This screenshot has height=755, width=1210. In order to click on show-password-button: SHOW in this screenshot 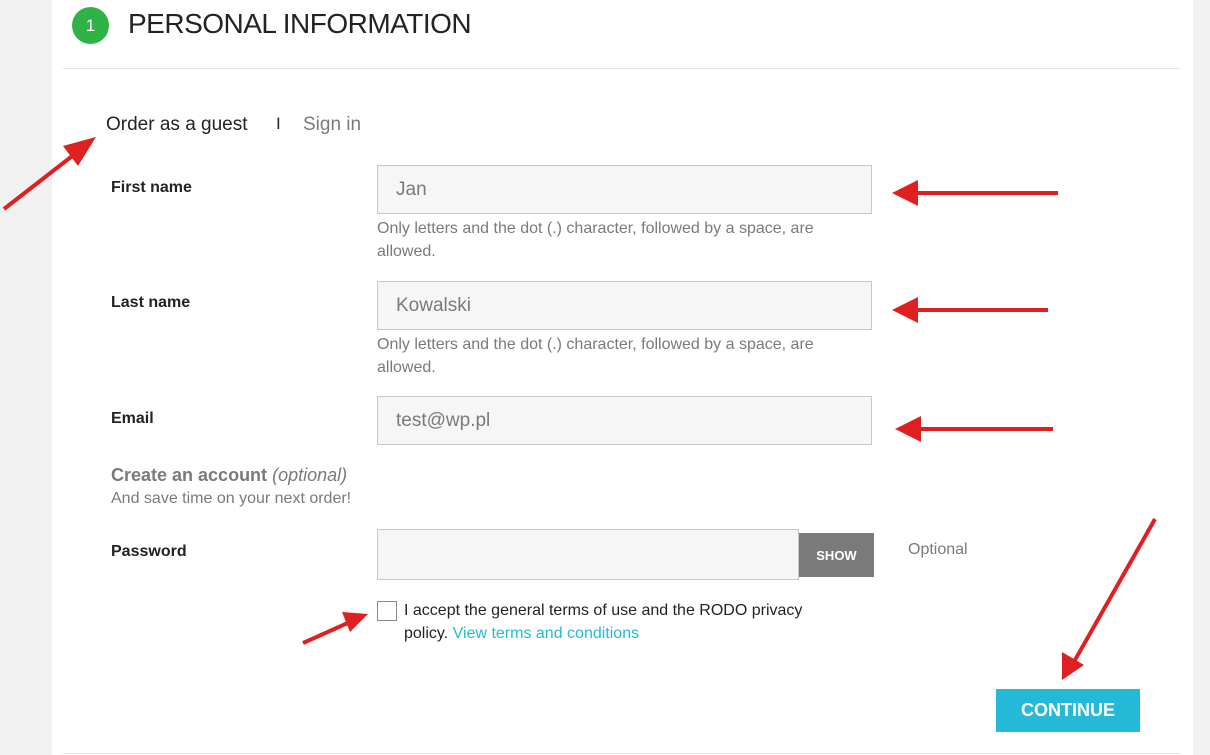, I will do `click(836, 555)`.